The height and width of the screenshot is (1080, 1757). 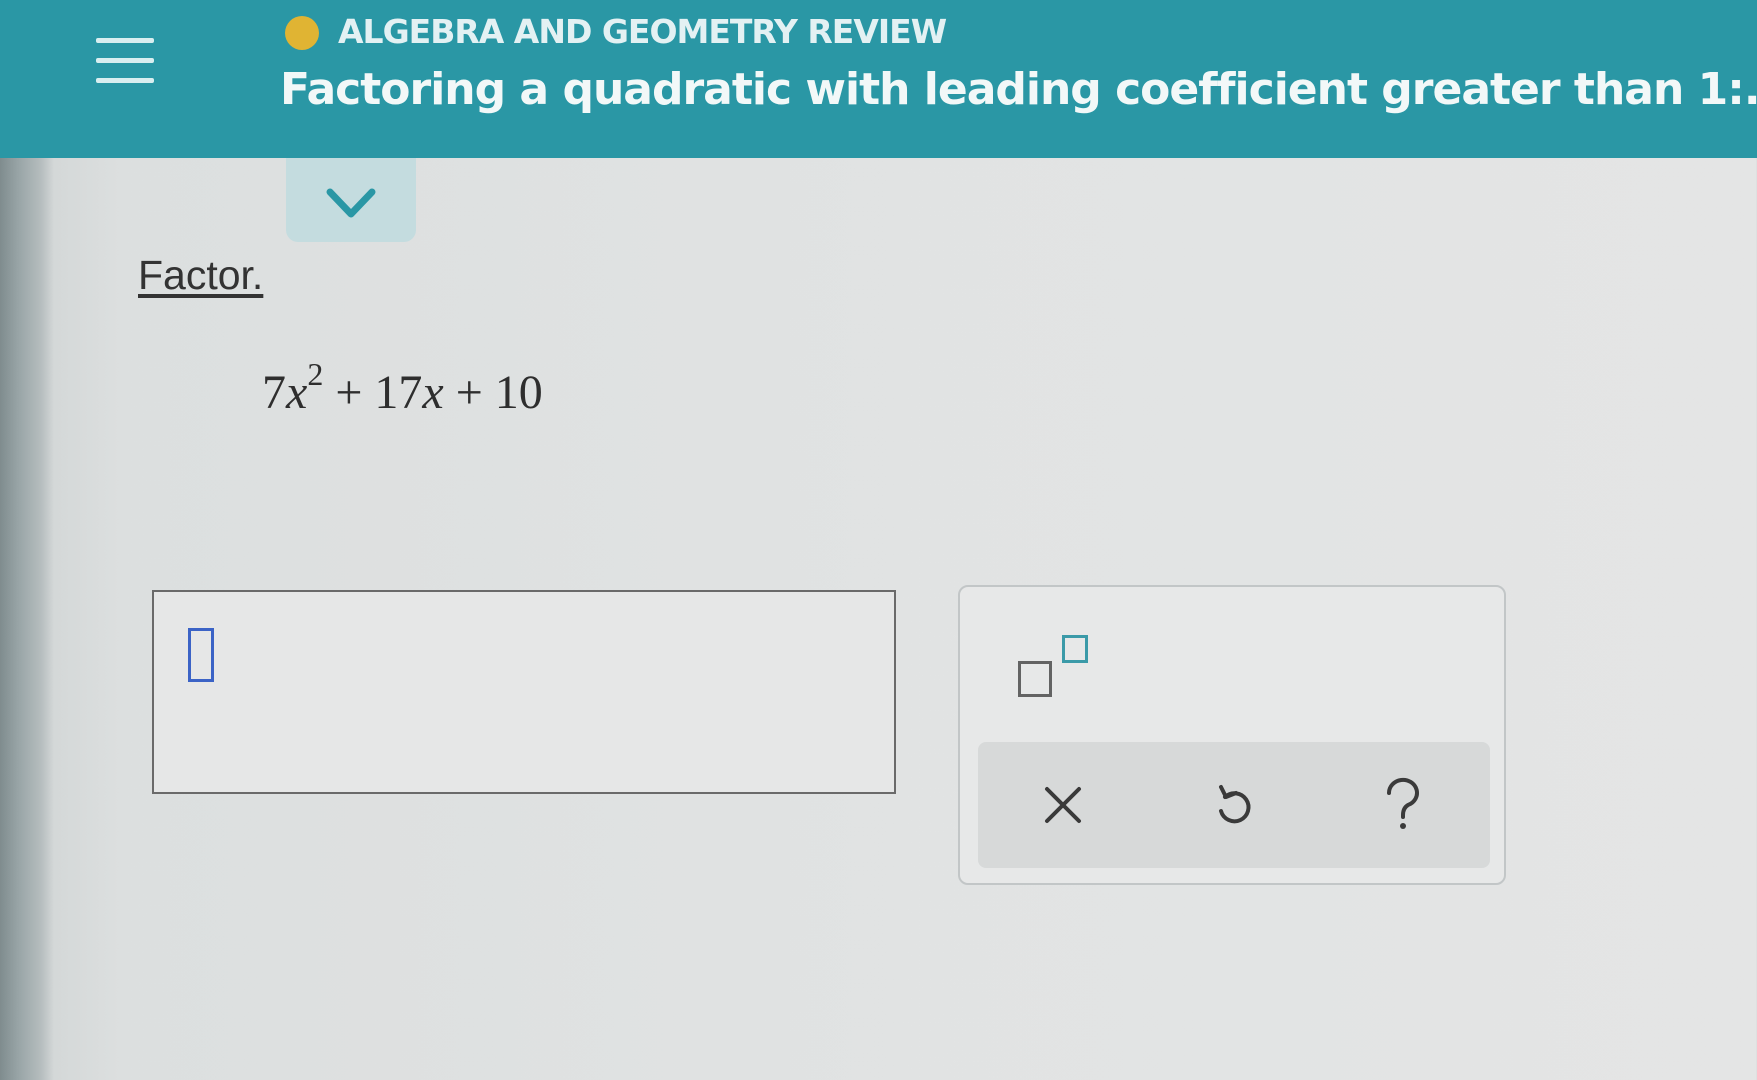 I want to click on clear-button, so click(x=1063, y=805).